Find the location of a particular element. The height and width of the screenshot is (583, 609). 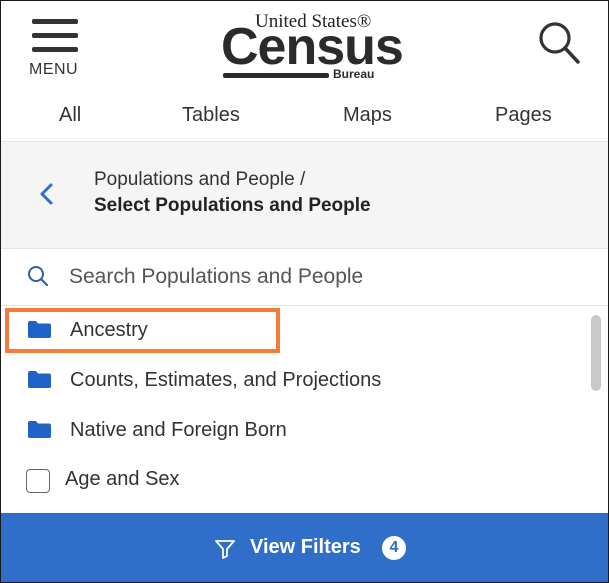

breadcrumb-current: Select Populations and People is located at coordinates (232, 205).